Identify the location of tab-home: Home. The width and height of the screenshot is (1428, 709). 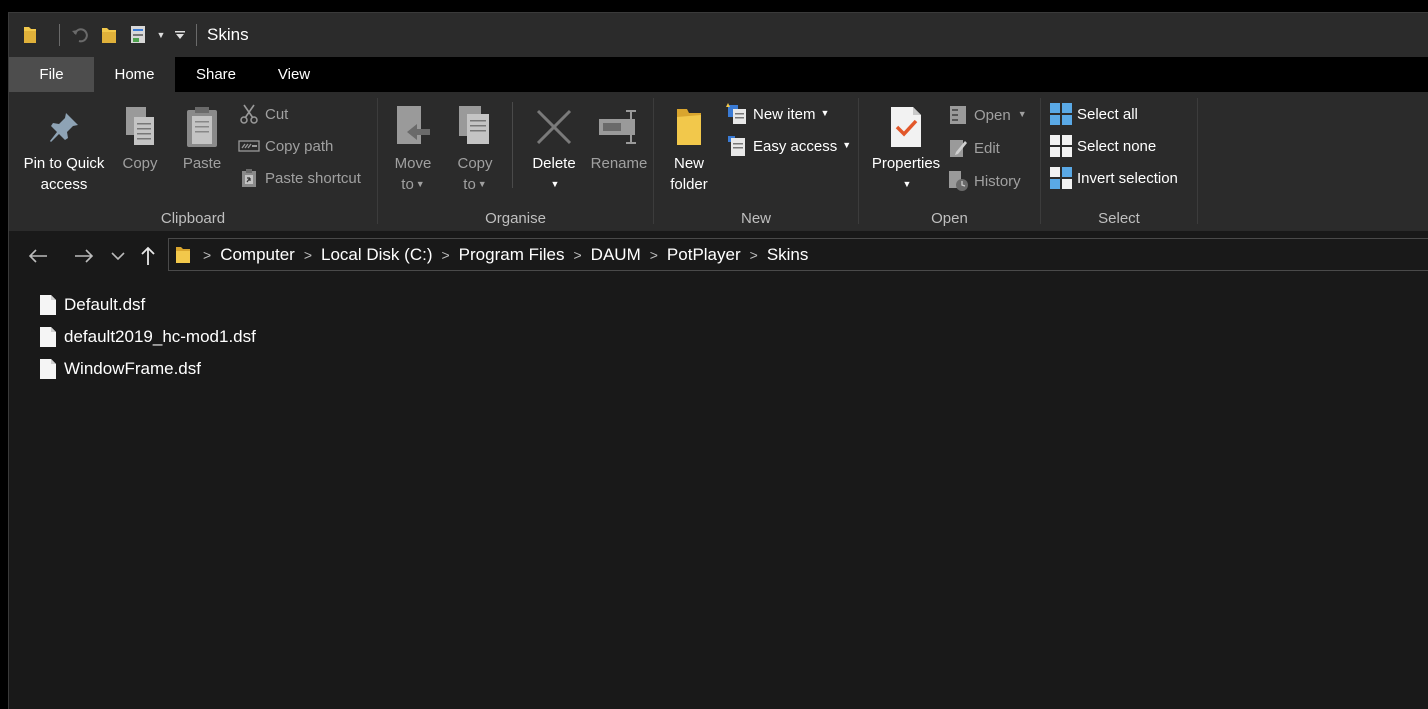
(134, 74).